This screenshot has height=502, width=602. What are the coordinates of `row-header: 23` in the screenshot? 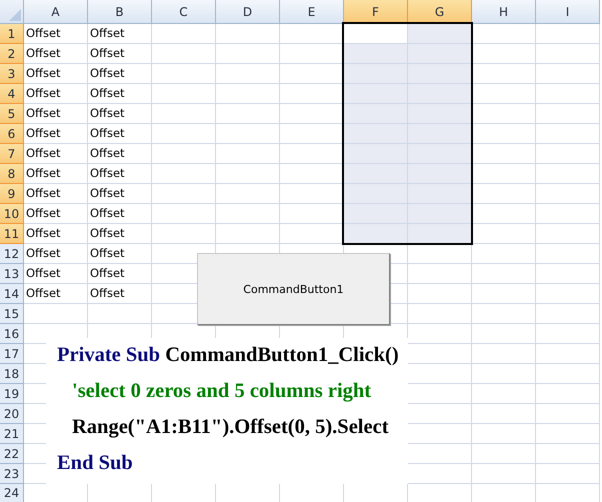 It's located at (12, 474).